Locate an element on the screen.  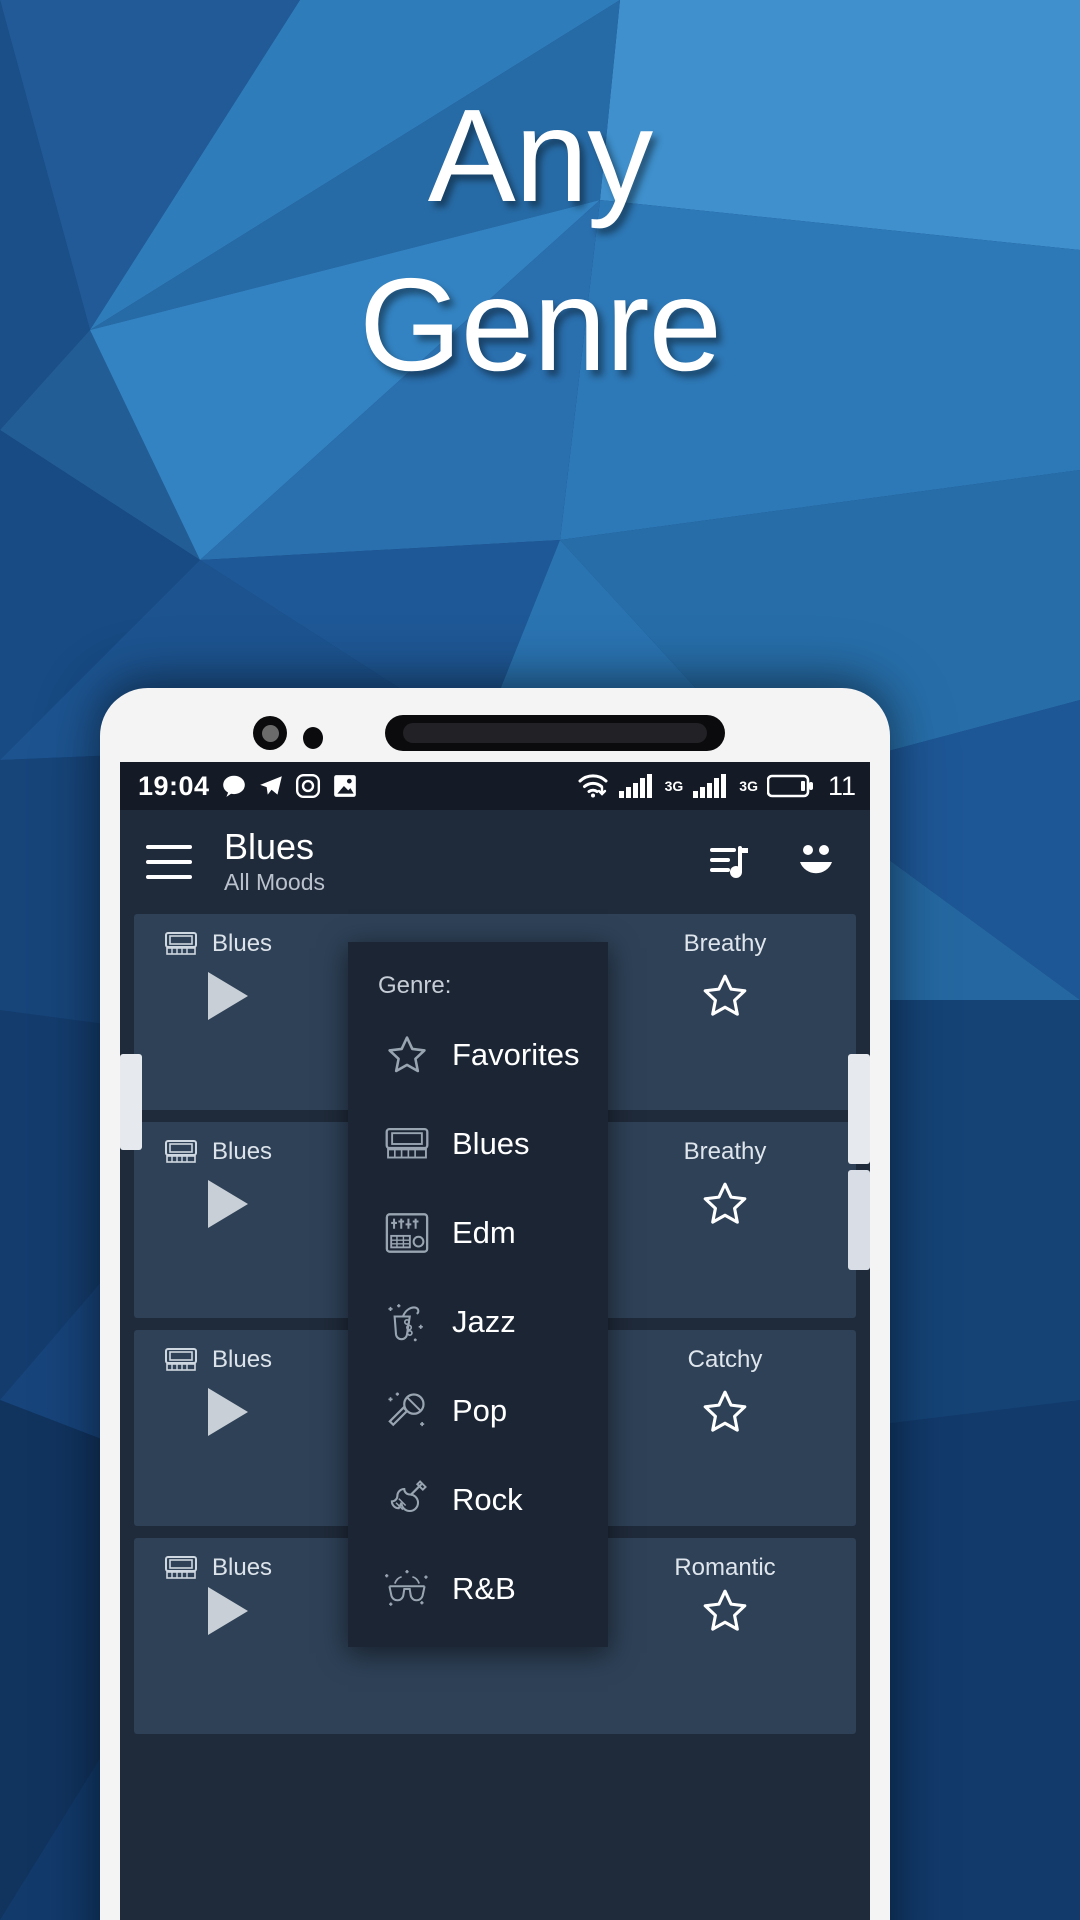
wifi-download-icon is located at coordinates (593, 786).